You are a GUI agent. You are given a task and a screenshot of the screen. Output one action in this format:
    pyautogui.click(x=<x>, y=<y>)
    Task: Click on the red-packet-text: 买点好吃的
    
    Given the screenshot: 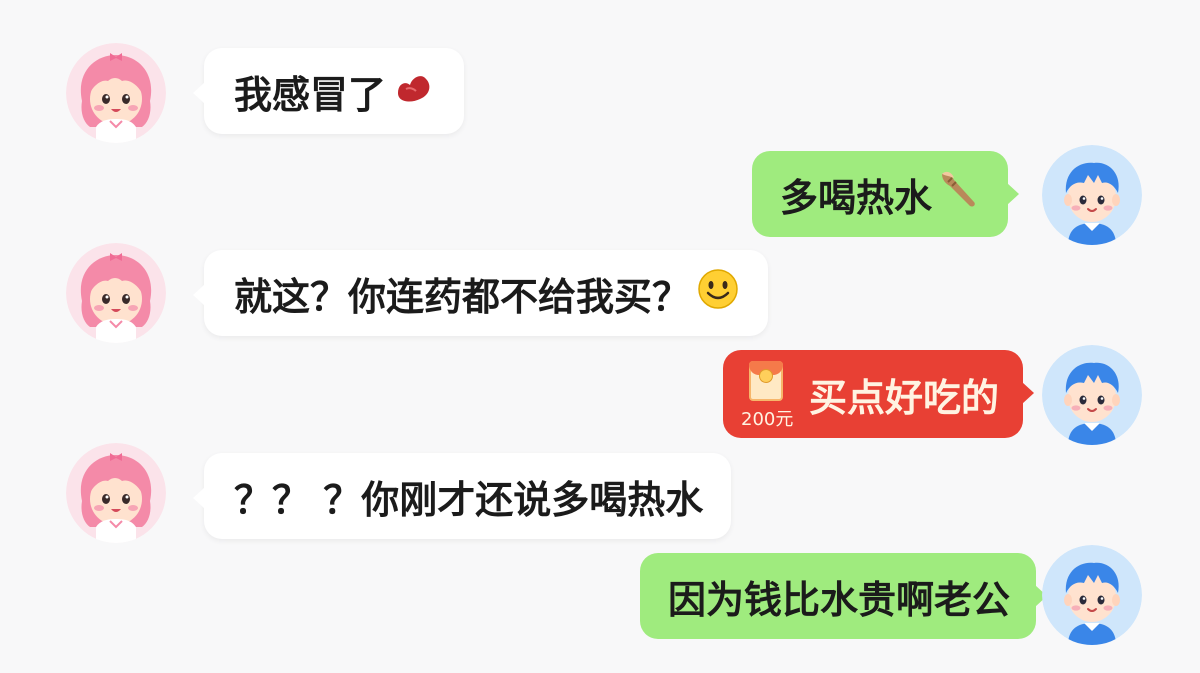 What is the action you would take?
    pyautogui.click(x=904, y=397)
    